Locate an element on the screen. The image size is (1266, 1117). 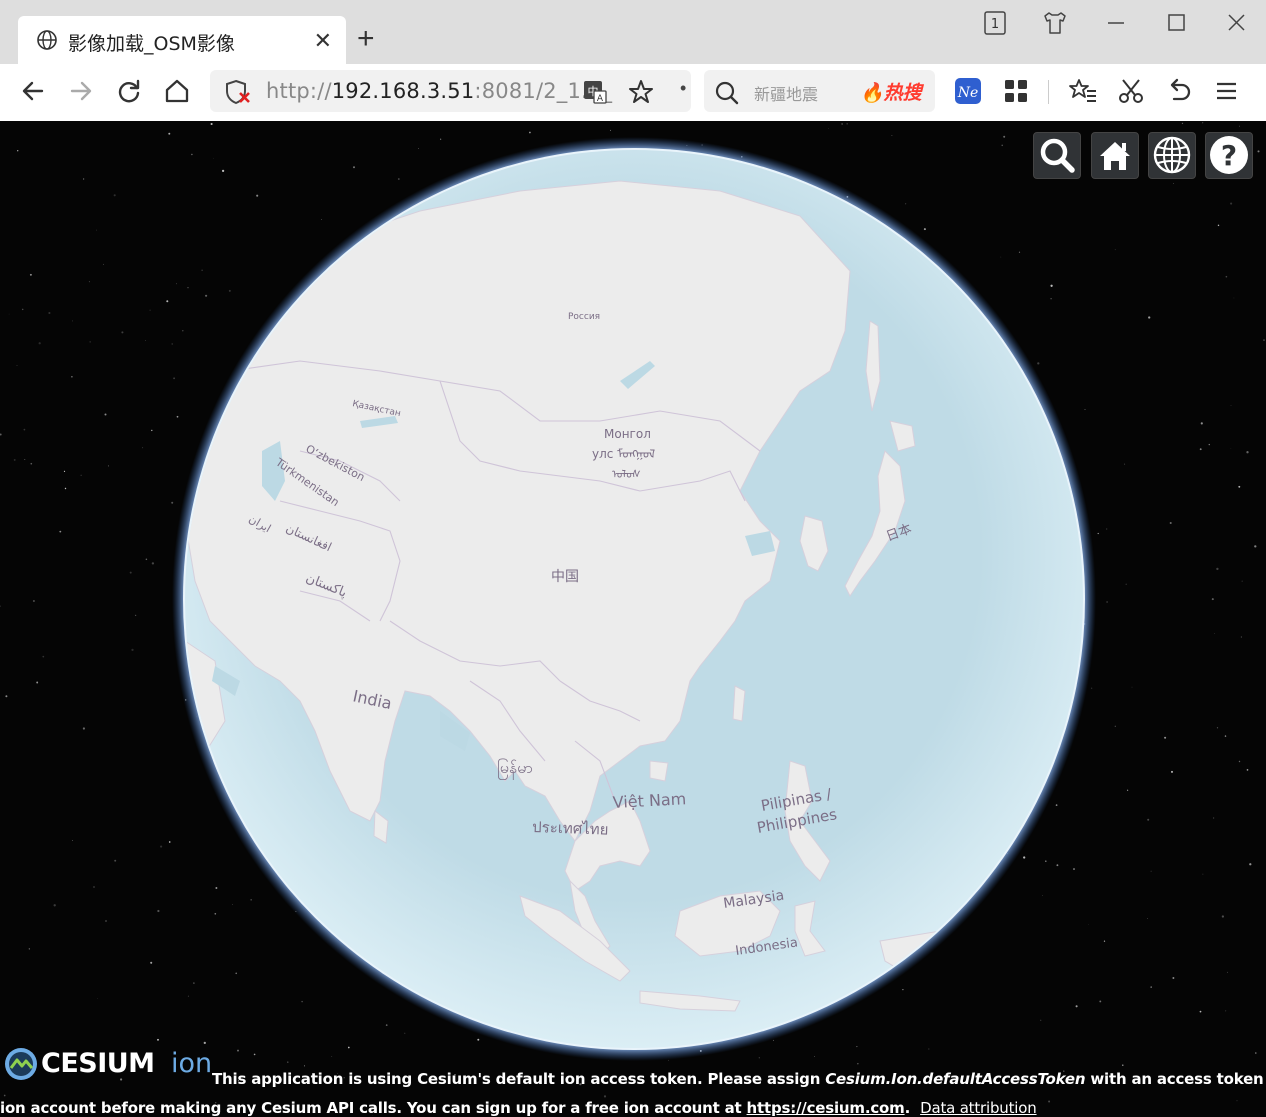
hamburger-menu-icon is located at coordinates (1226, 91).